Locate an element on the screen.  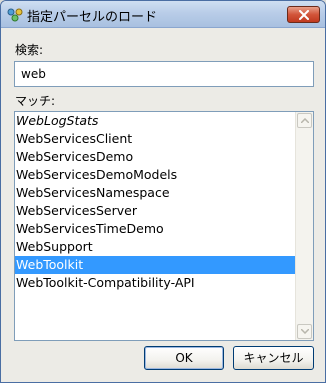
search-input is located at coordinates (164, 74).